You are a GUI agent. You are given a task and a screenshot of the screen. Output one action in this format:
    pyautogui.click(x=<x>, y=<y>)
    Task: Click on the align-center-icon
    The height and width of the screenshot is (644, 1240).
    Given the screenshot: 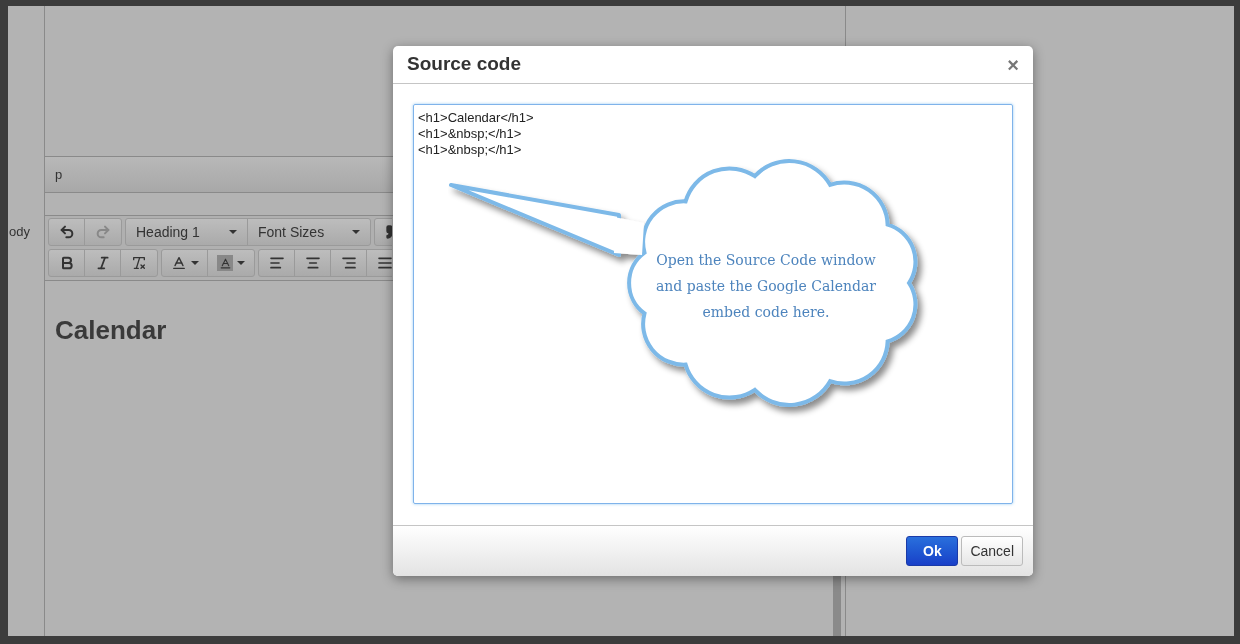 What is the action you would take?
    pyautogui.click(x=312, y=263)
    